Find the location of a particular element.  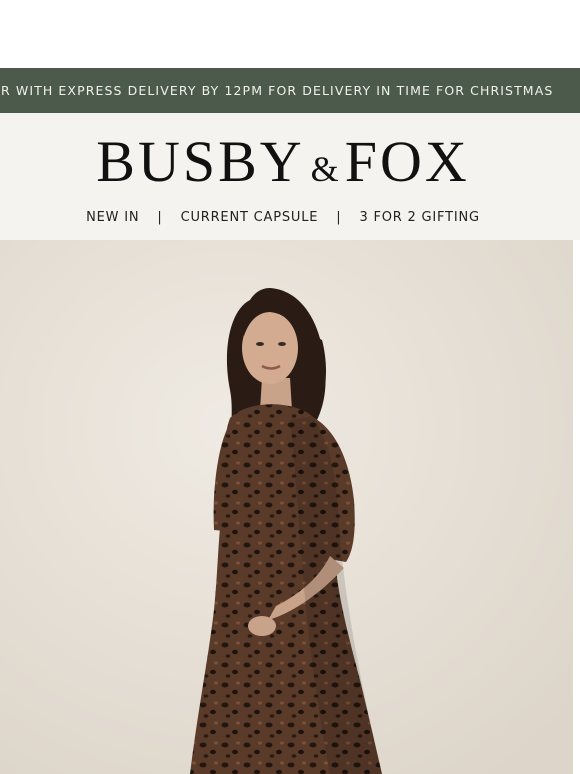

top-spacer is located at coordinates (290, 34).